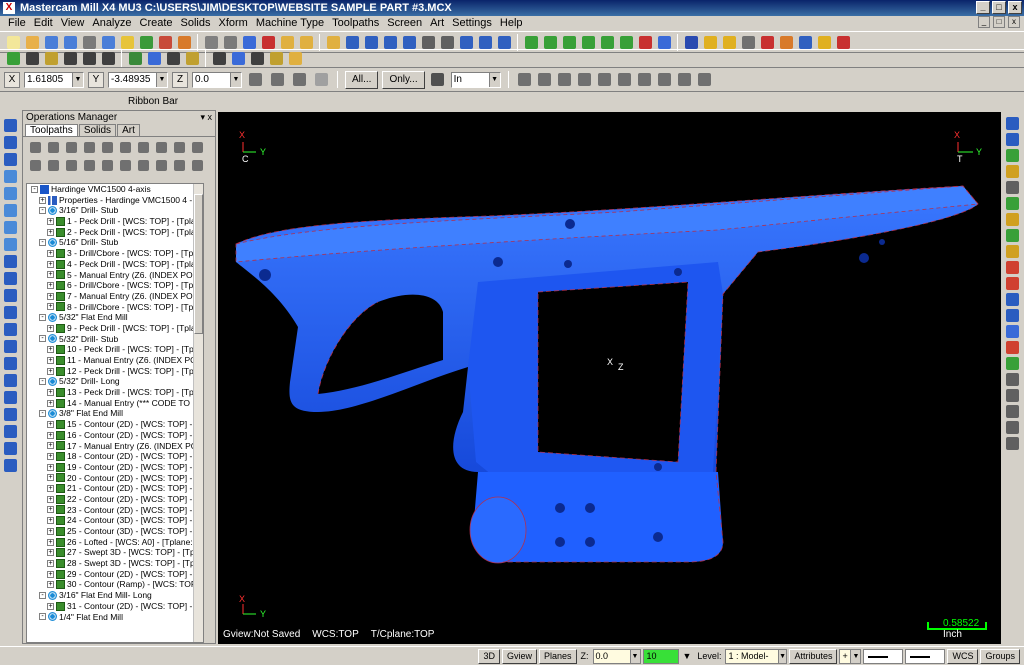 This screenshot has height=665, width=1024. What do you see at coordinates (54, 79) in the screenshot?
I see `x-coordinate-field: 1.61805 ▼` at bounding box center [54, 79].